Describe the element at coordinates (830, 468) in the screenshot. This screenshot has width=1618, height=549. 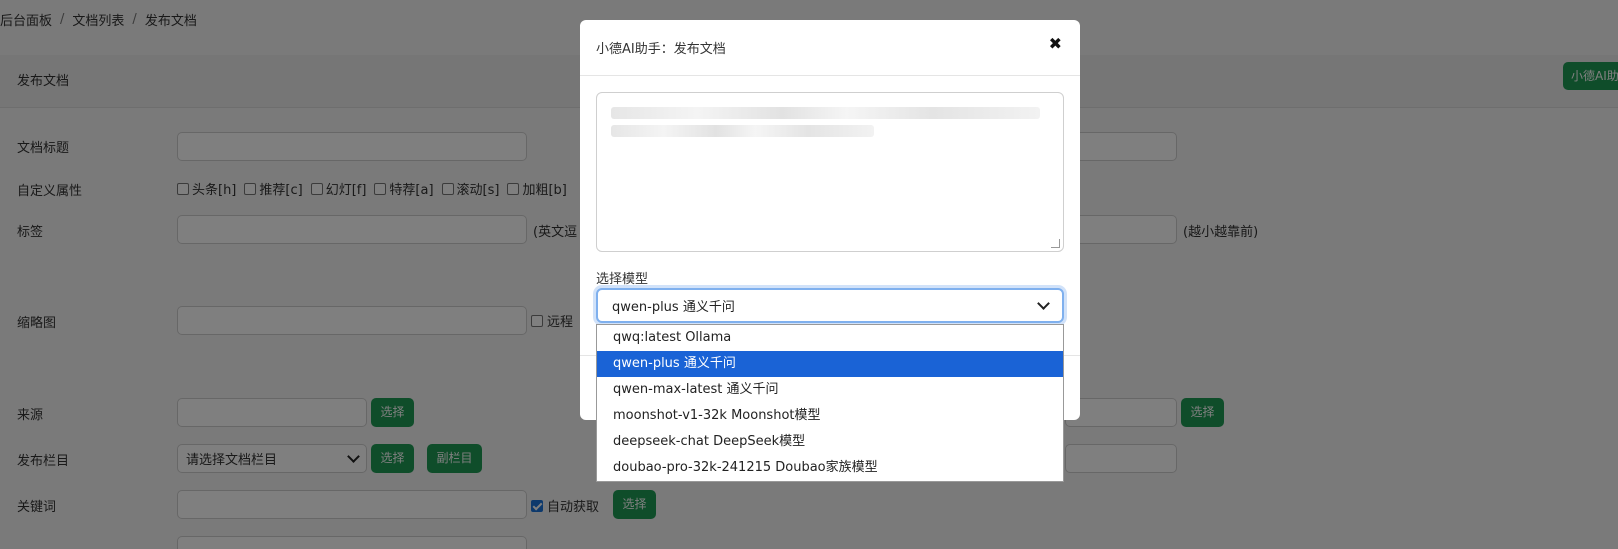
I see `model-option: doubao-pro-32k-241215 Doubao家族模型` at that location.